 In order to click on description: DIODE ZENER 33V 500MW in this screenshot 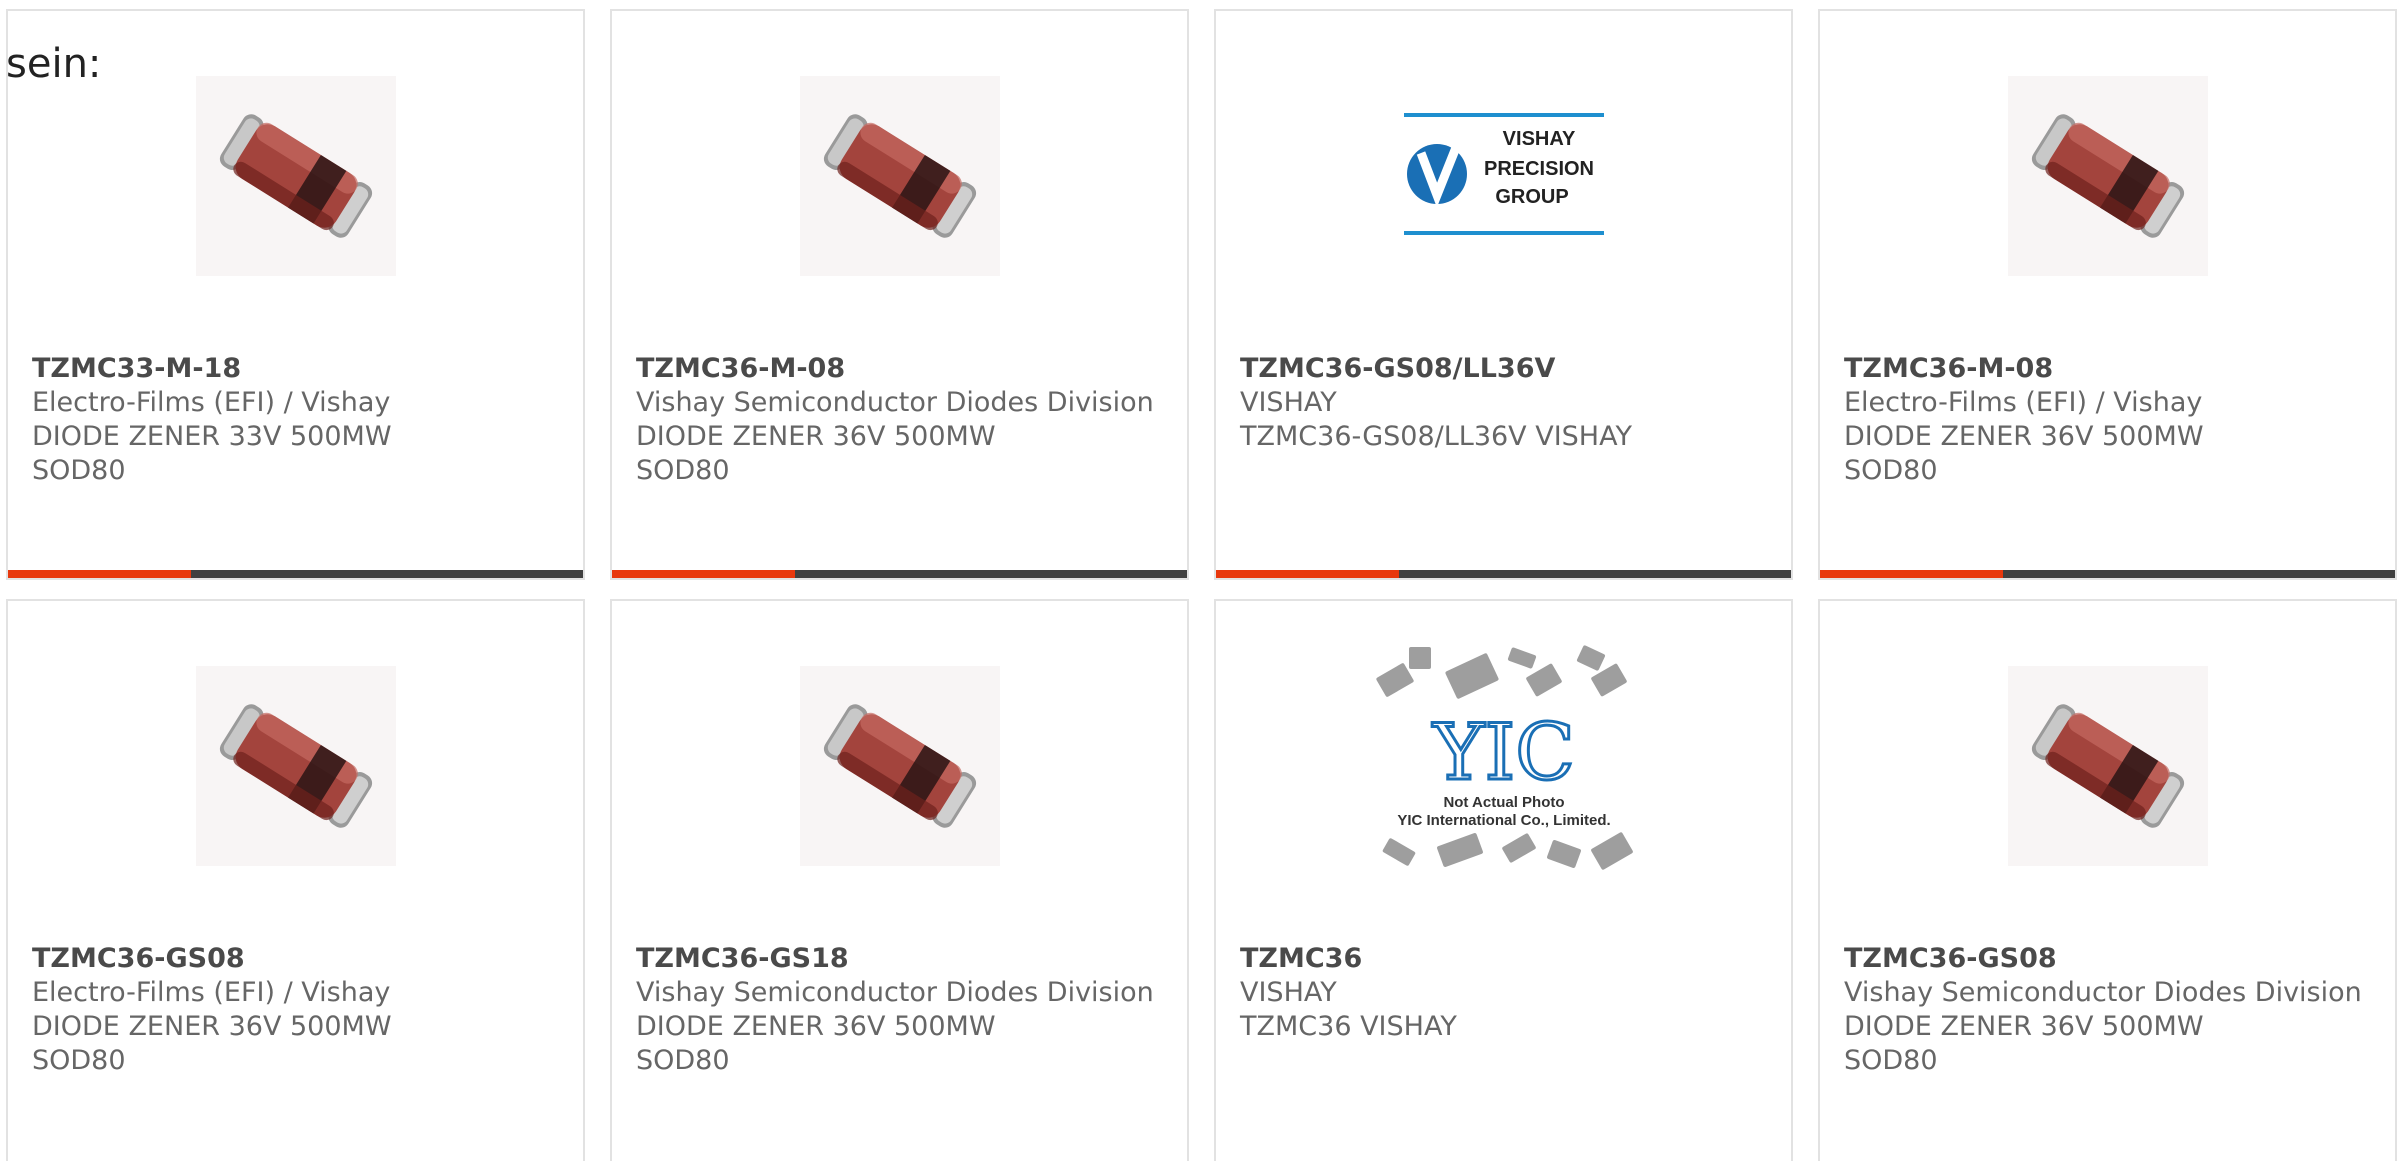, I will do `click(212, 436)`.